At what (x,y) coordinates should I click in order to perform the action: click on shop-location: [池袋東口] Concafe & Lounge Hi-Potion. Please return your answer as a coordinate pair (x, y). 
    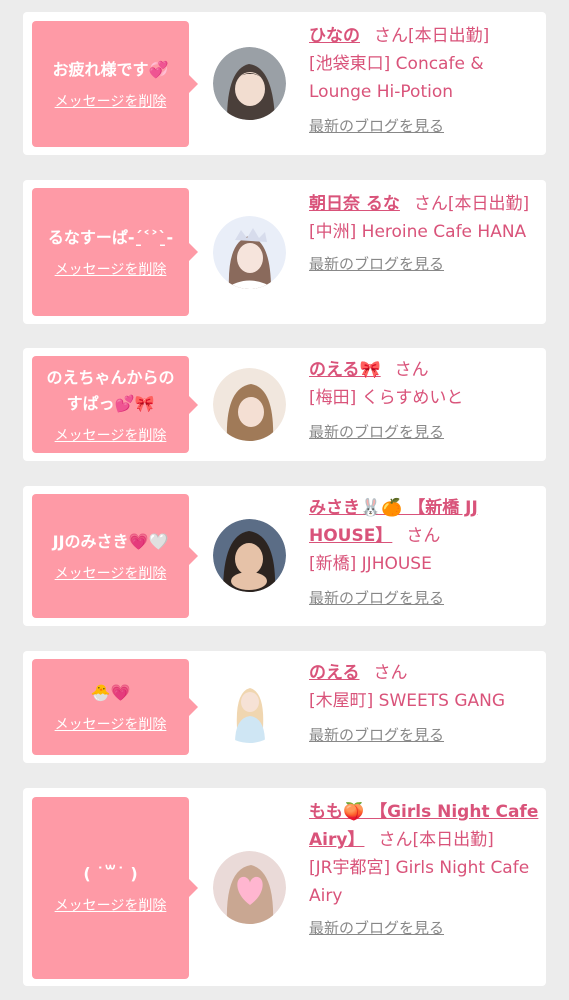
    Looking at the image, I should click on (396, 78).